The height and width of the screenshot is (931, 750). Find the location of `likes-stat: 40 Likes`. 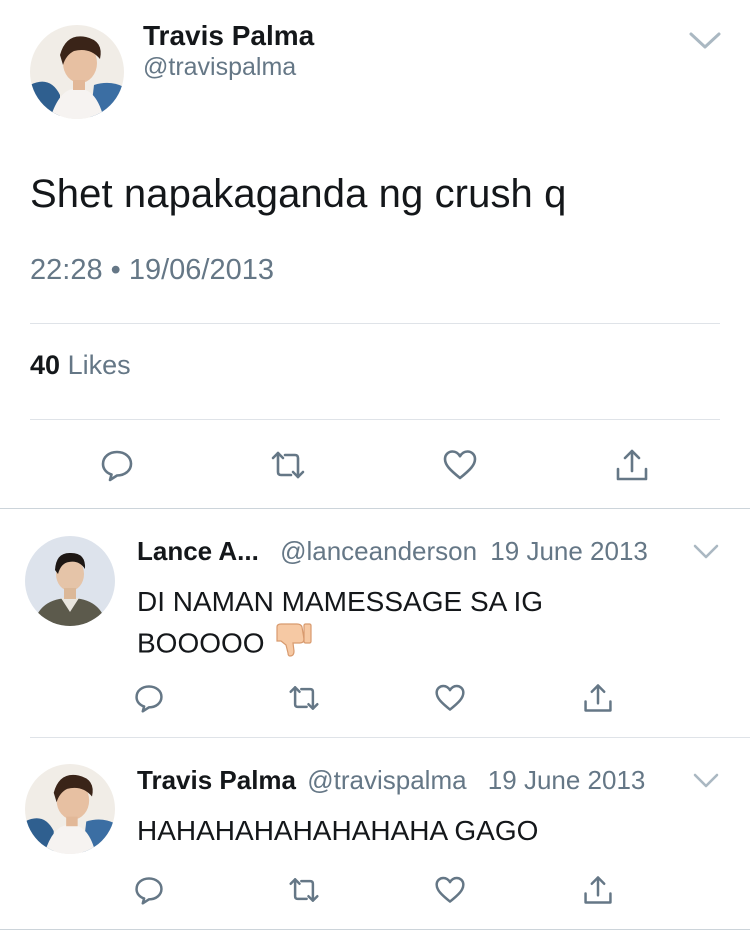

likes-stat: 40 Likes is located at coordinates (80, 365).